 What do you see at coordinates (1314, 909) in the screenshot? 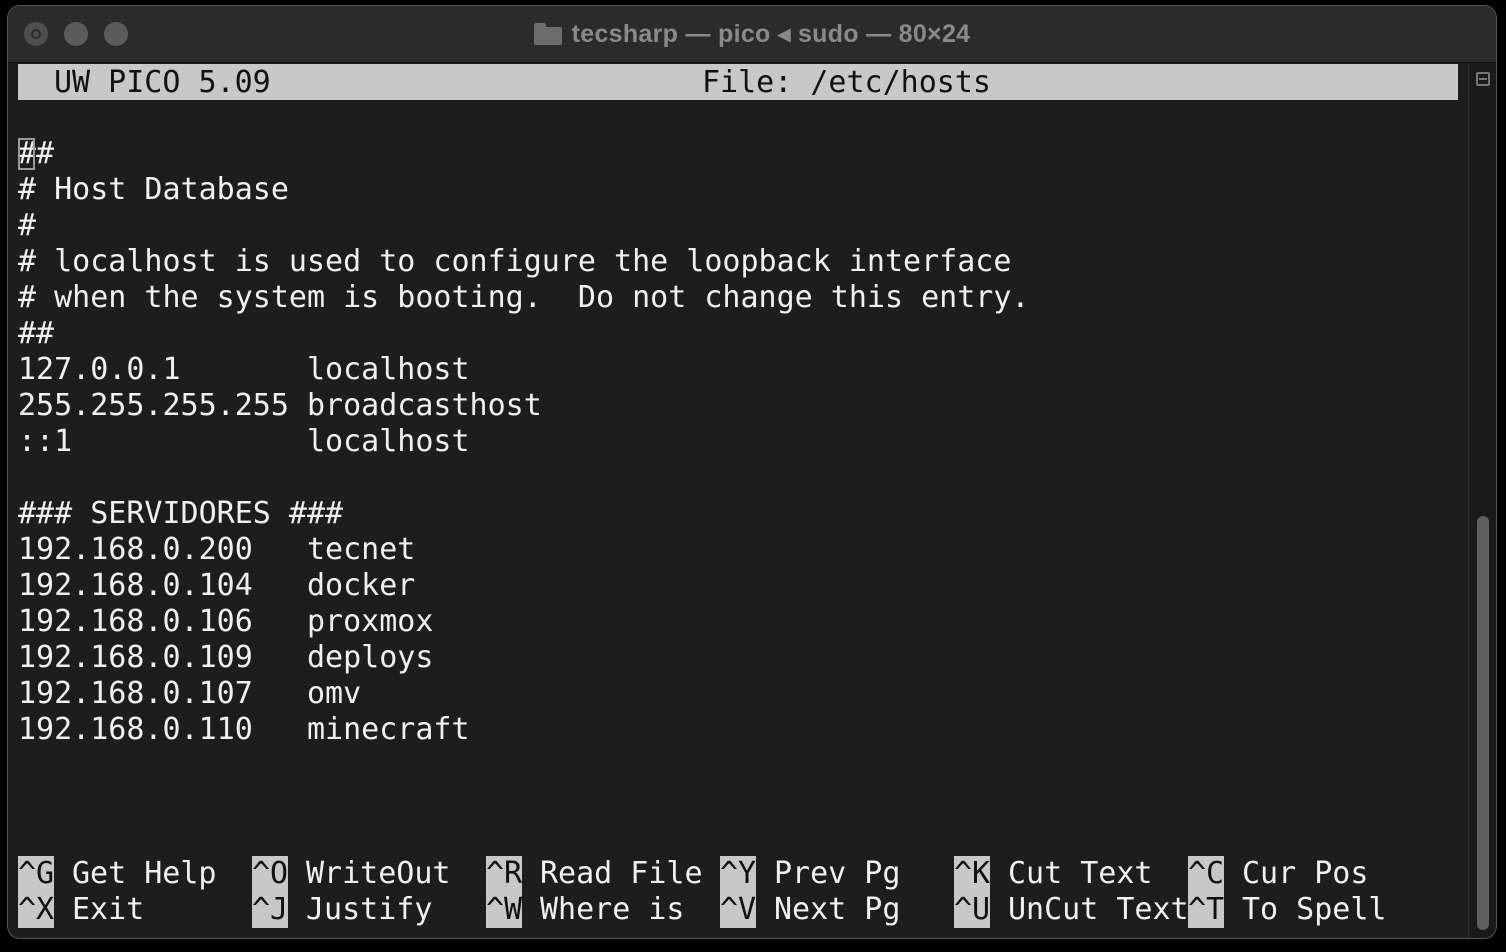
I see `shortcut-label: To Spell` at bounding box center [1314, 909].